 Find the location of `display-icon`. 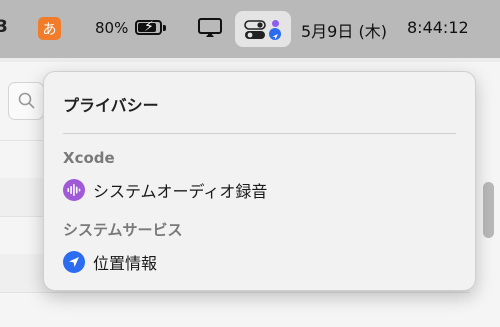

display-icon is located at coordinates (210, 28).